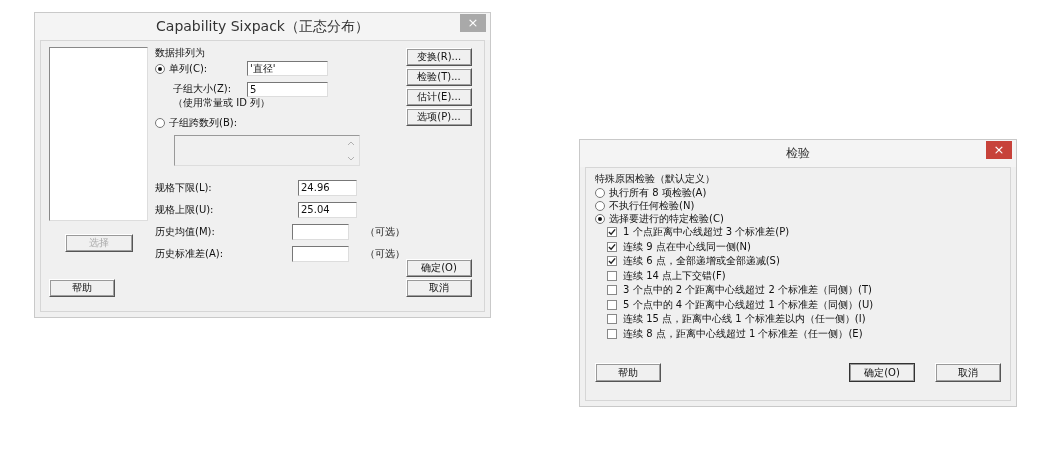 The width and height of the screenshot is (1047, 459). I want to click on field-label: 子组跨数列(B):, so click(203, 123).